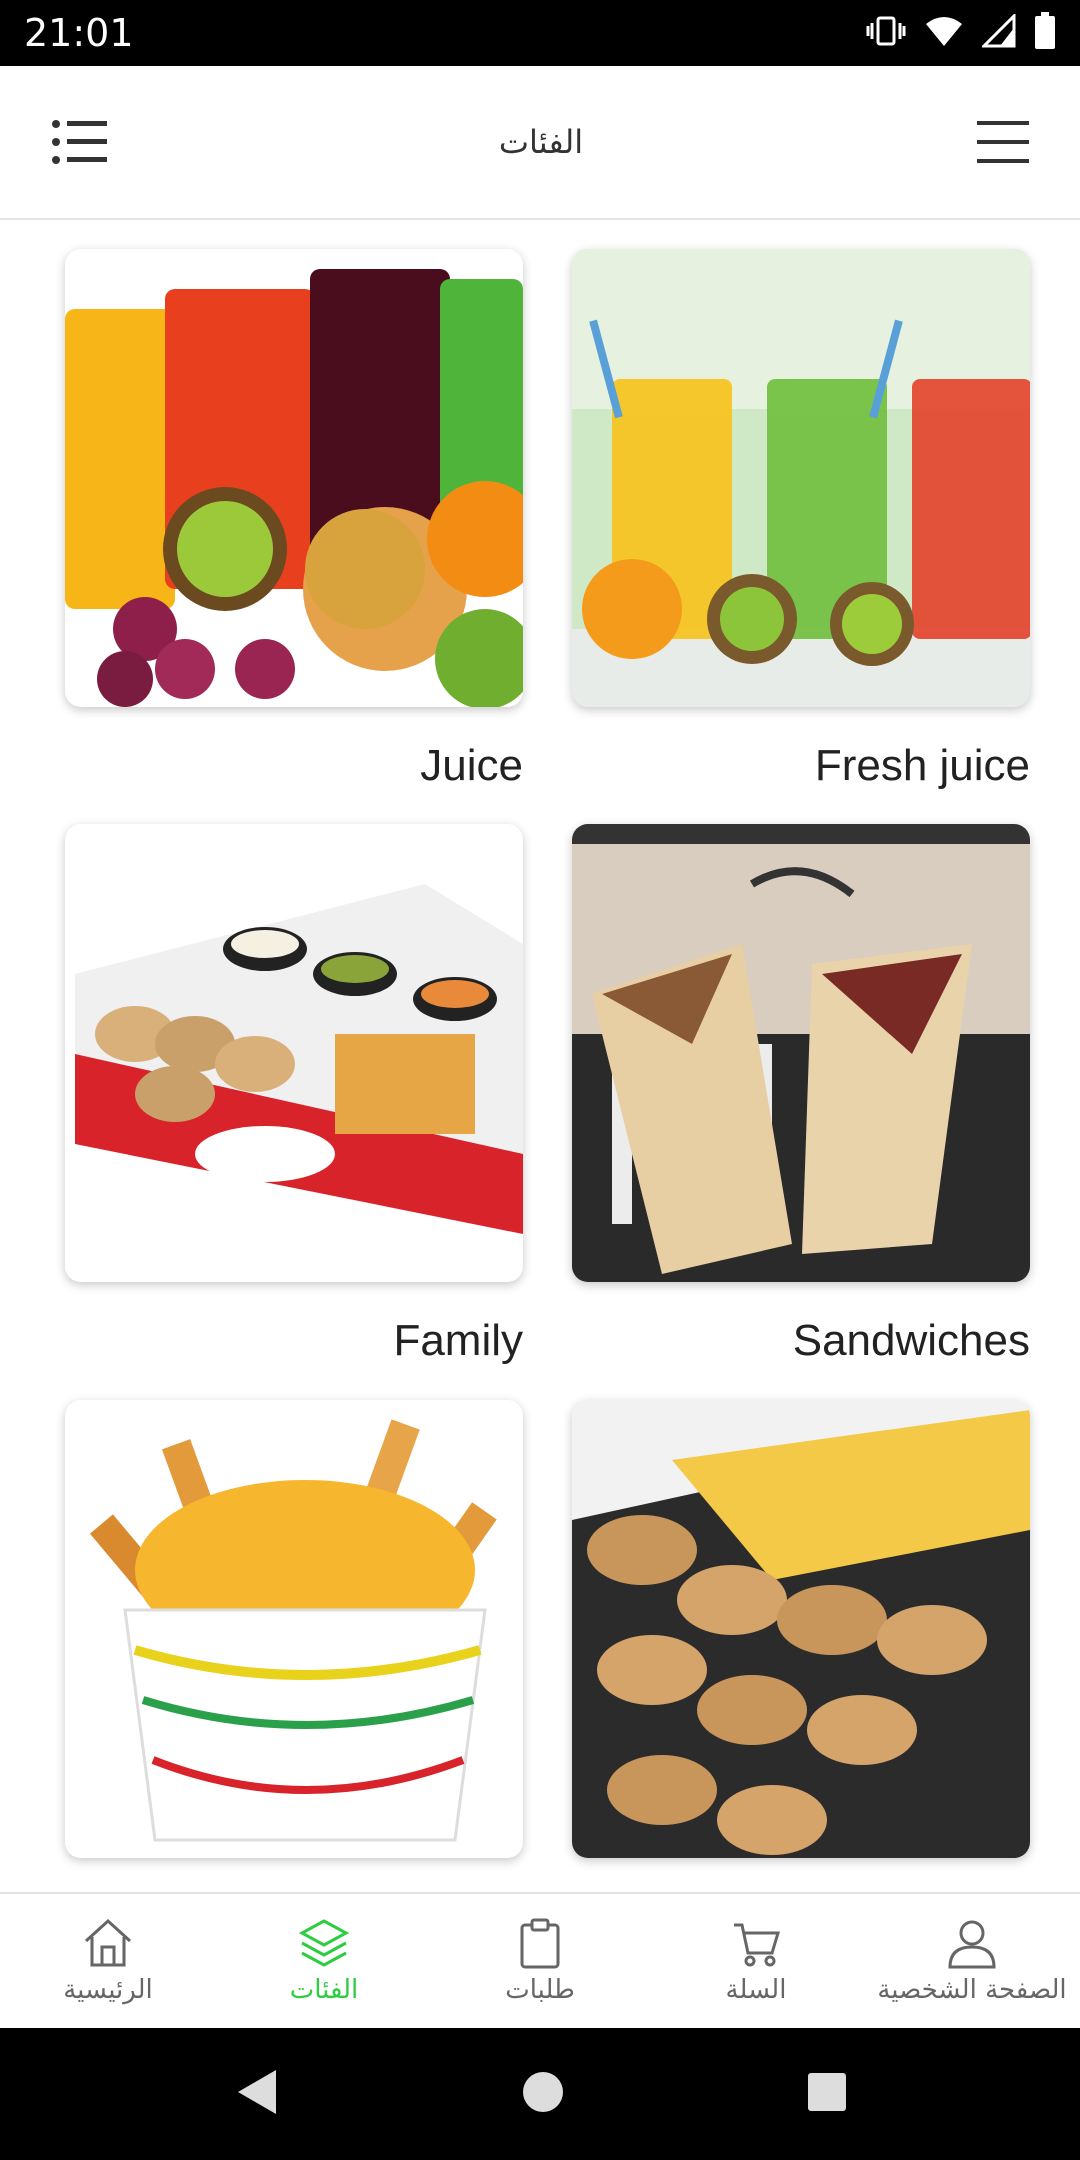 The width and height of the screenshot is (1080, 2160). Describe the element at coordinates (944, 33) in the screenshot. I see `wifi-icon` at that location.